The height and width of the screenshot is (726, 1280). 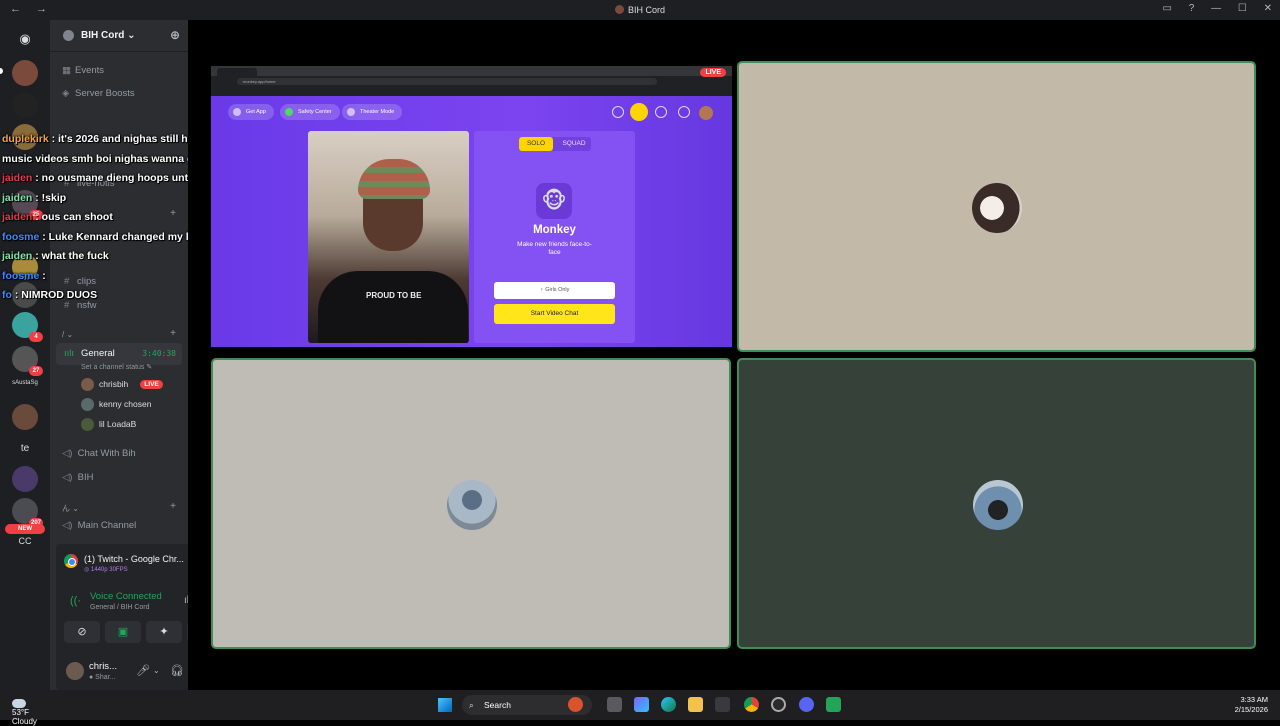 What do you see at coordinates (1254, 699) in the screenshot?
I see `clock-time: 3:33 AM` at bounding box center [1254, 699].